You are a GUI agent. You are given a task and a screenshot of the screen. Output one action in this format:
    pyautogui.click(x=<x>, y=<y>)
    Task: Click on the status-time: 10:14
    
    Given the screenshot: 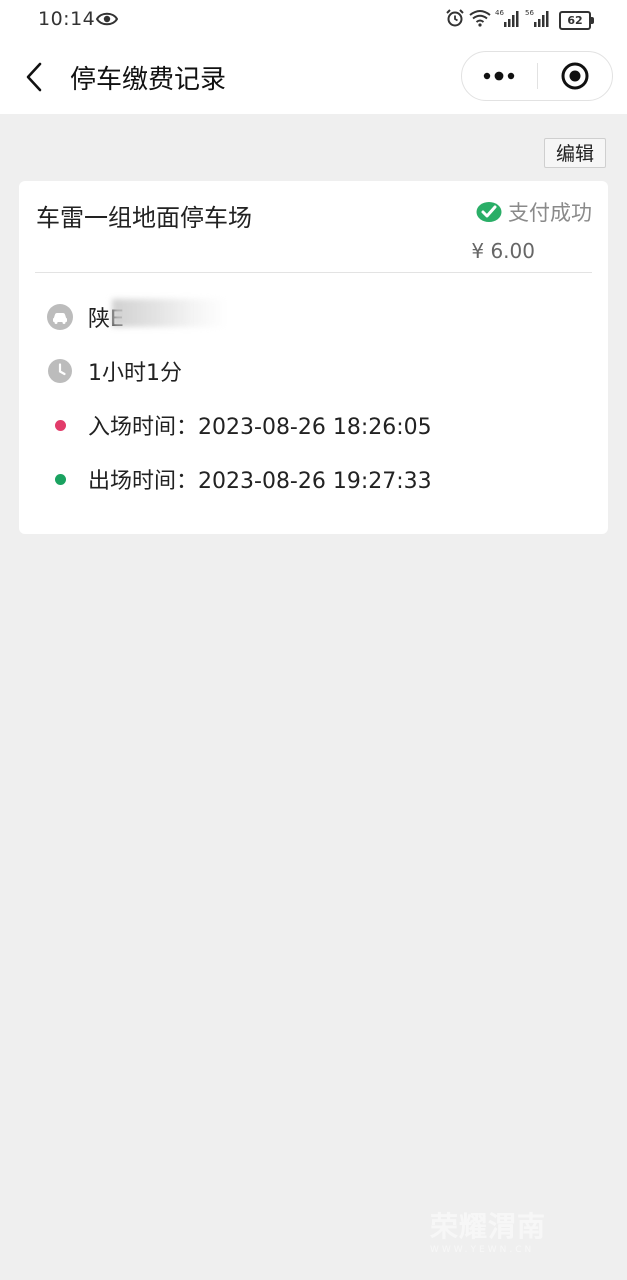 What is the action you would take?
    pyautogui.click(x=67, y=19)
    